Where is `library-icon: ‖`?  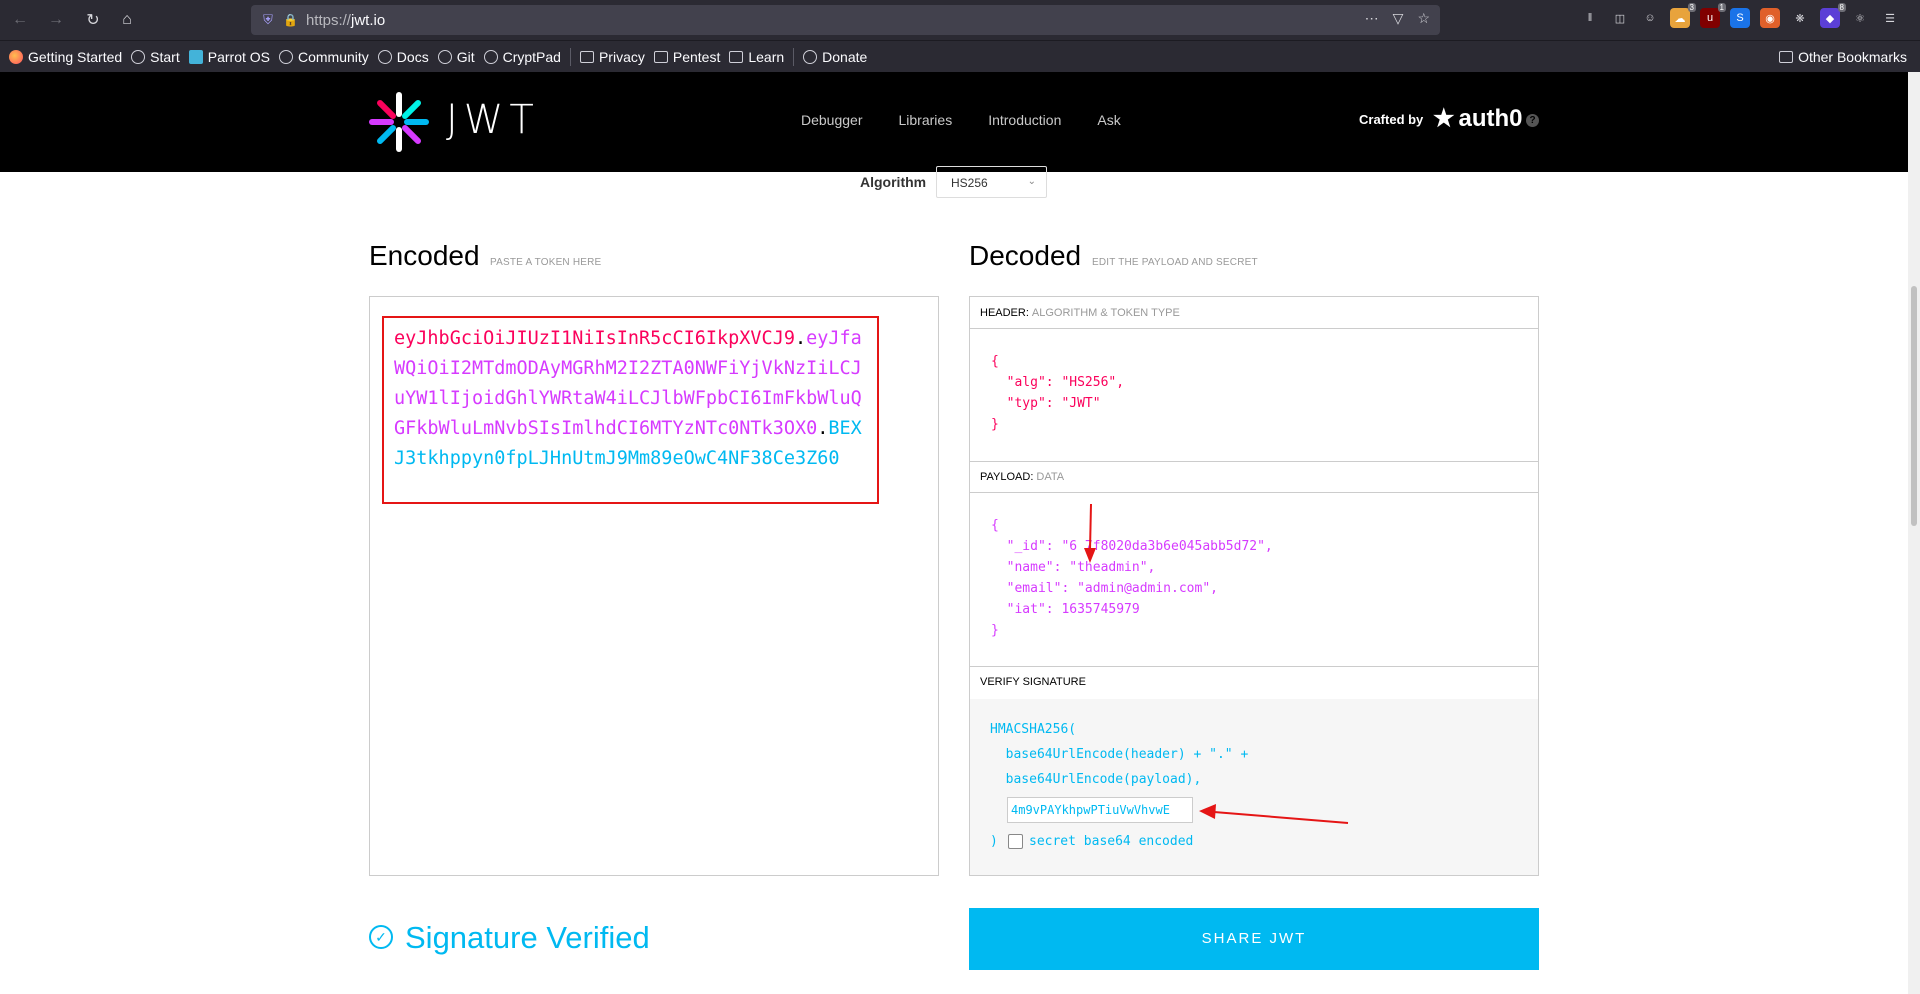
library-icon: ‖ is located at coordinates (1590, 18).